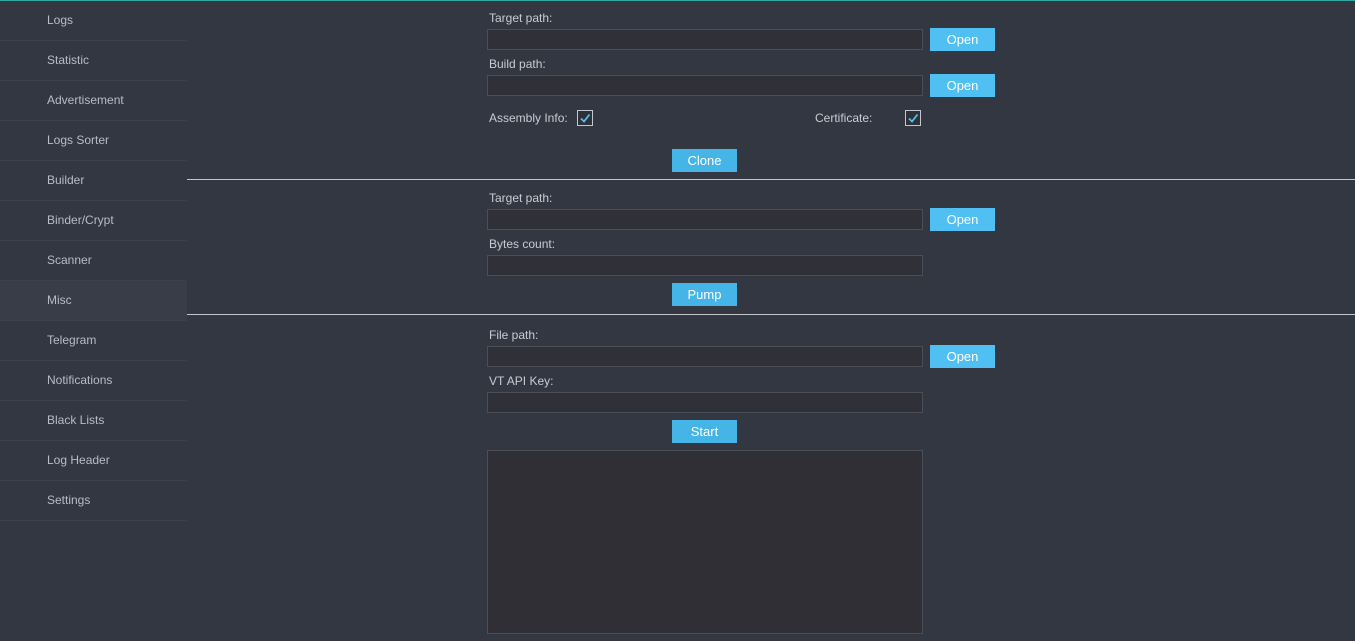 This screenshot has width=1355, height=641. I want to click on sidebar-item-statistic: Statistic, so click(93, 61).